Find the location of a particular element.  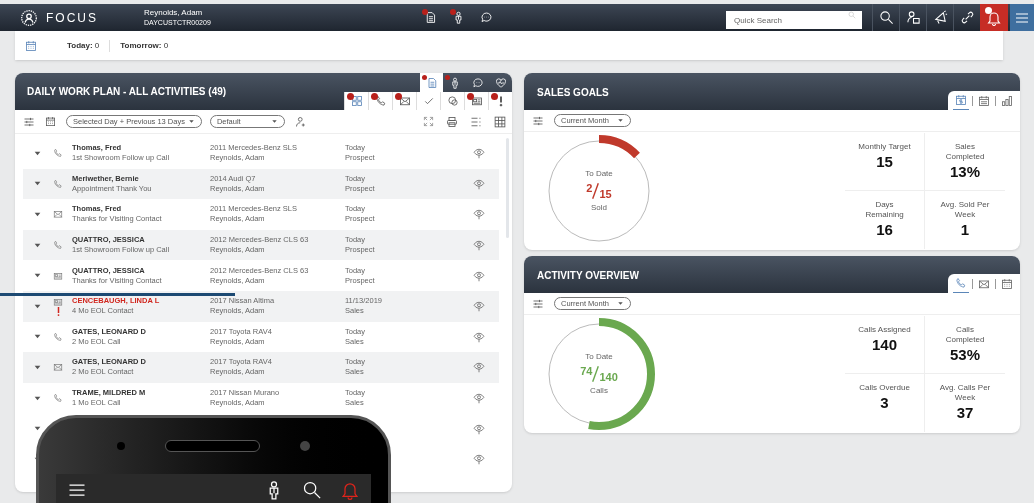

user-card-icon is located at coordinates (913, 17).